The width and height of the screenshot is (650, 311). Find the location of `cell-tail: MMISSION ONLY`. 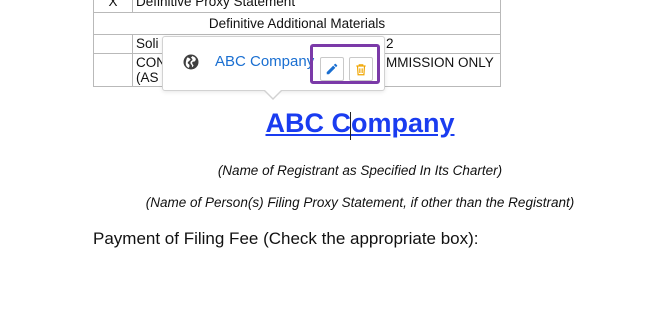

cell-tail: MMISSION ONLY is located at coordinates (440, 62).